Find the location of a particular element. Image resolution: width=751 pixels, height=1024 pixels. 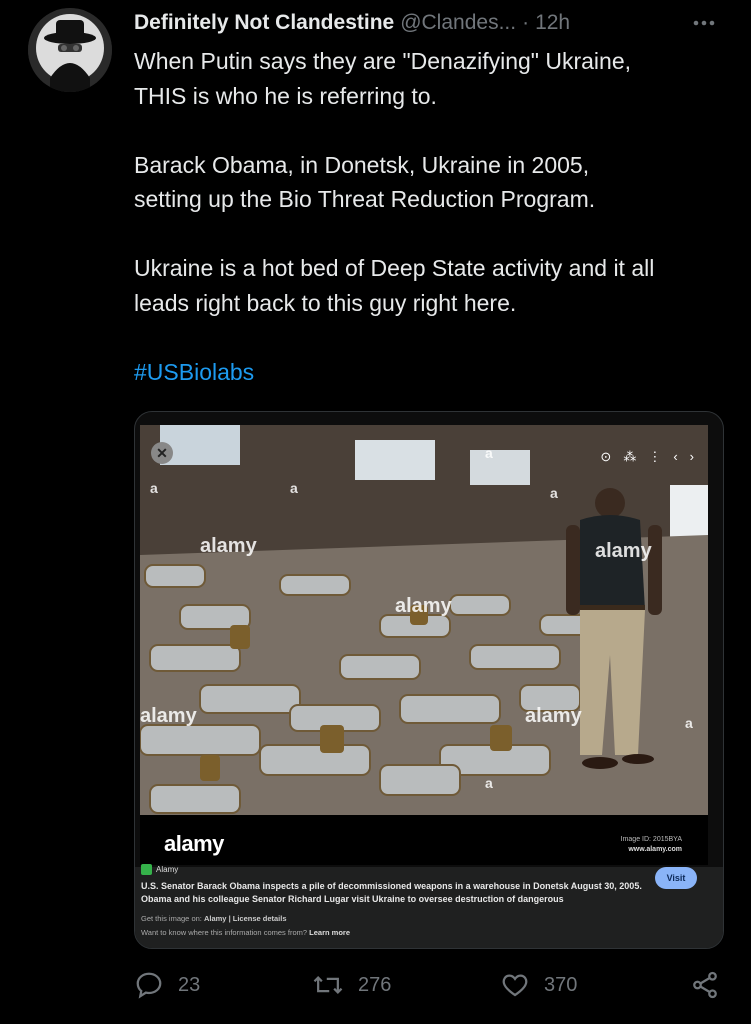

tweet-line: leads right back to this guy right here. is located at coordinates (325, 302).